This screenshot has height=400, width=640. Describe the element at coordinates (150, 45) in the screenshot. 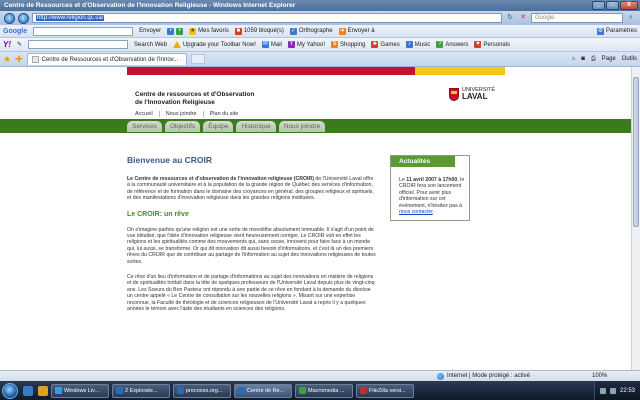

I see `search-web-button: Search Web` at that location.